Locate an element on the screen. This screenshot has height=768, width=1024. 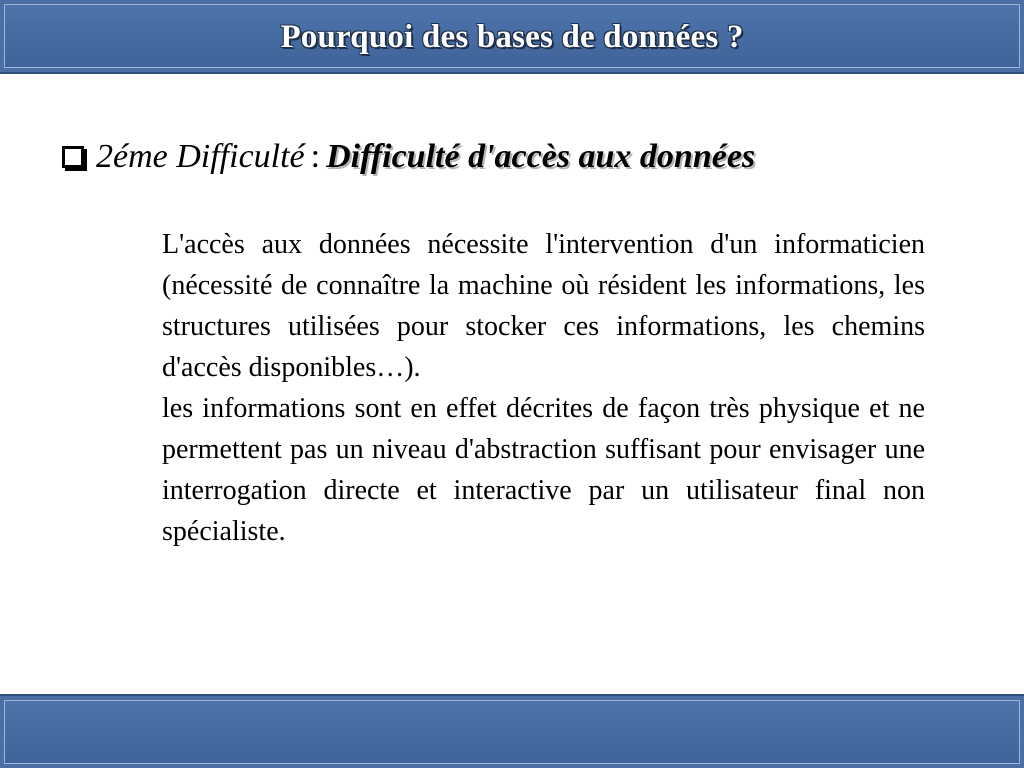
slide-title: Pourquoi des bases de données ? is located at coordinates (512, 37).